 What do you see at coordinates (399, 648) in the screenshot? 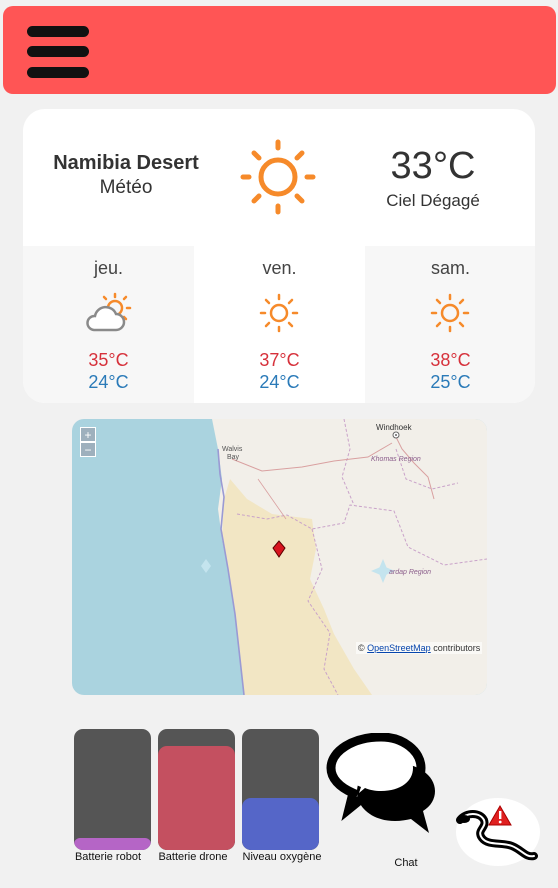
I see `openstreetmap-link: OpenStreetMap` at bounding box center [399, 648].